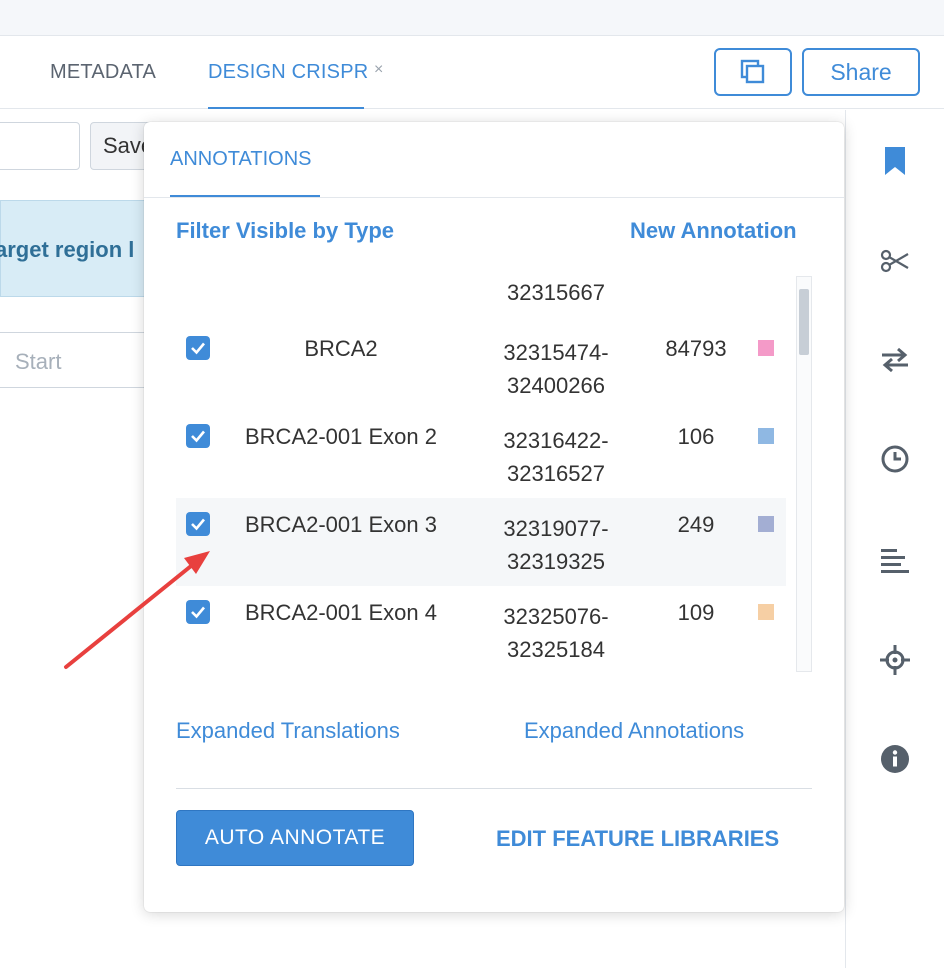 This screenshot has height=968, width=944. Describe the element at coordinates (341, 348) in the screenshot. I see `annotation-name: BRCA2` at that location.